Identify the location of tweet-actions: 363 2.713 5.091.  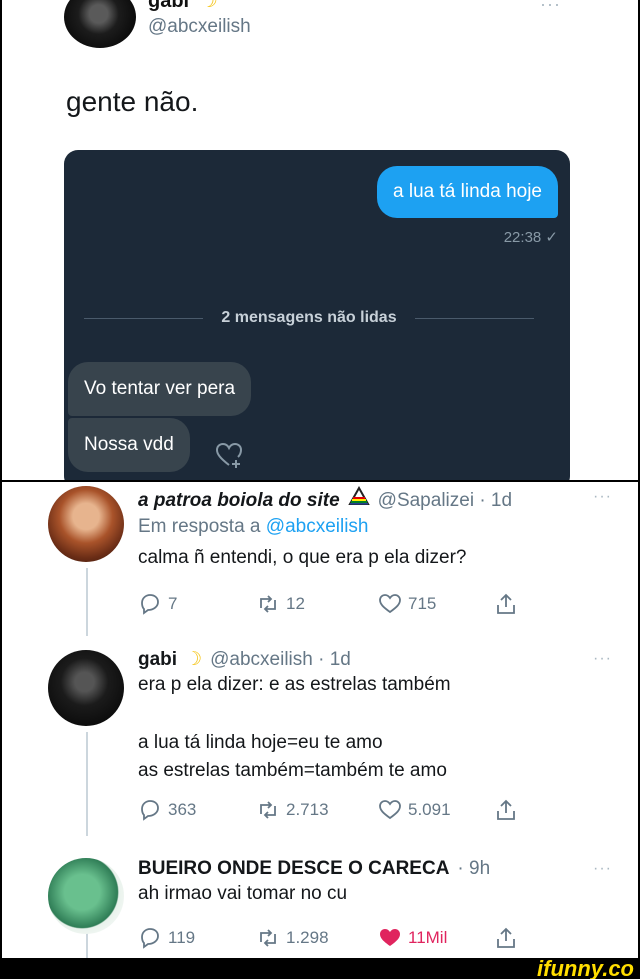
(328, 812).